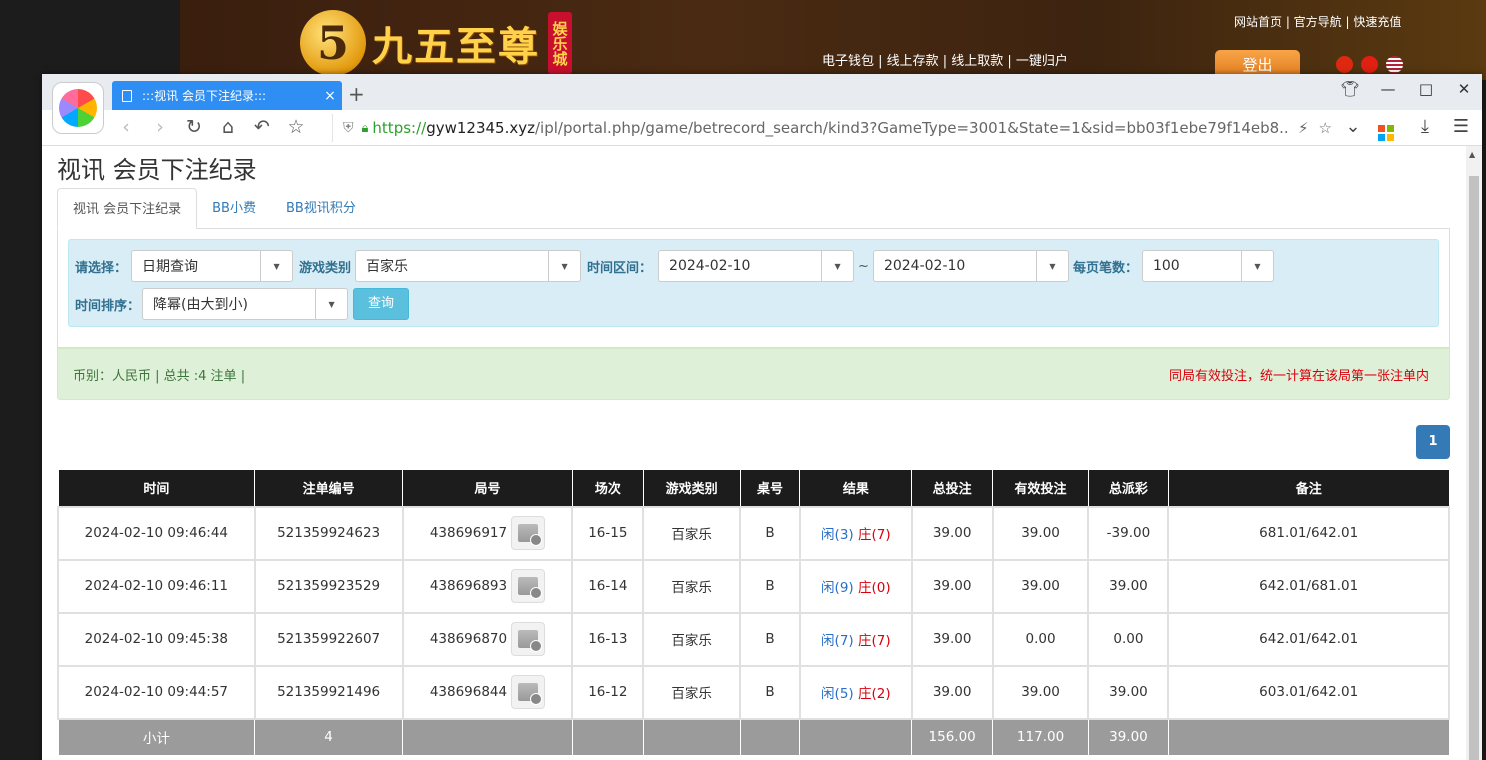 This screenshot has width=1486, height=760. I want to click on per-page-select: 100 ▼, so click(1207, 266).